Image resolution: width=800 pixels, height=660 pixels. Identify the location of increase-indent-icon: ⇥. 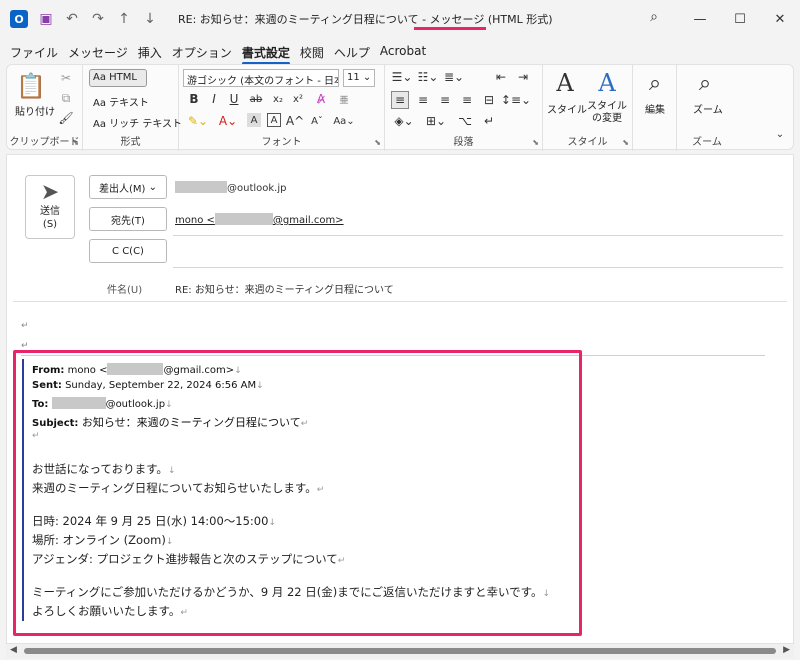
(523, 77).